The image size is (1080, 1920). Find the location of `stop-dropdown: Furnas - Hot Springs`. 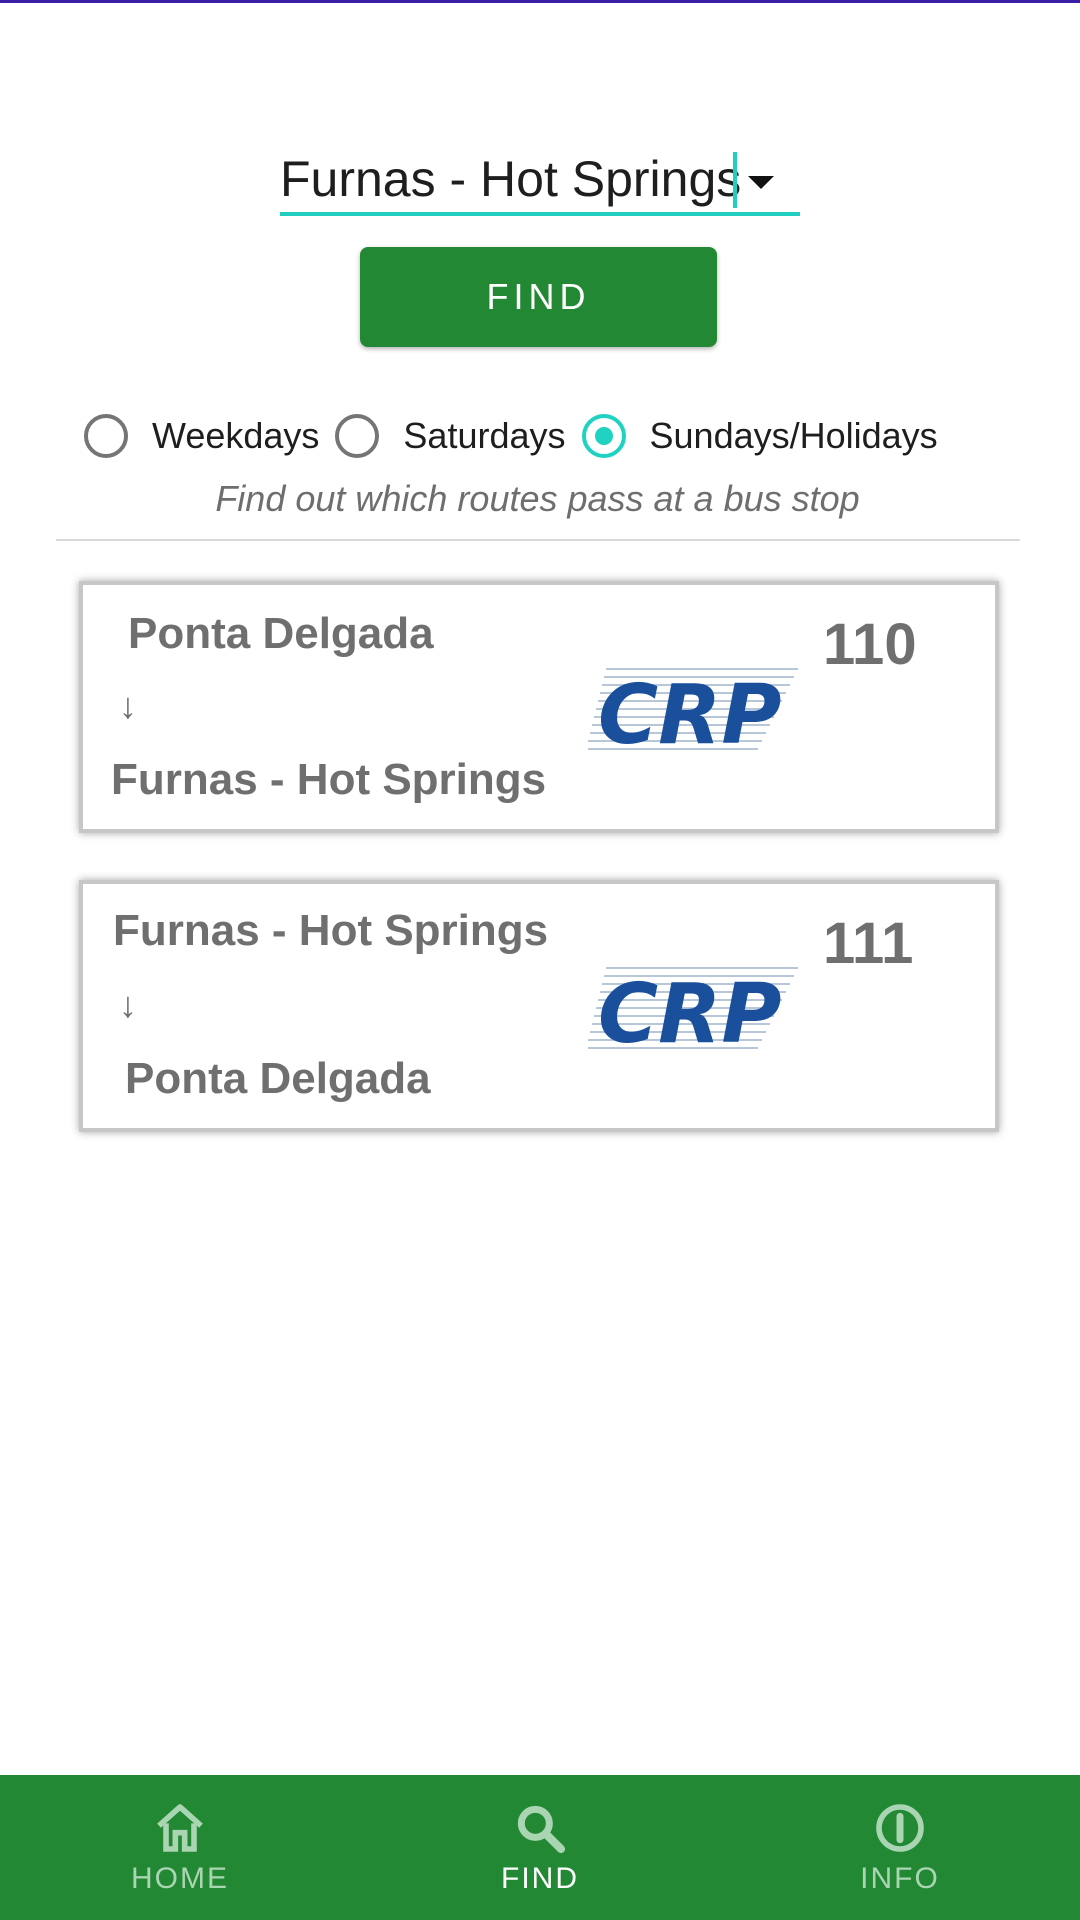

stop-dropdown: Furnas - Hot Springs is located at coordinates (540, 178).